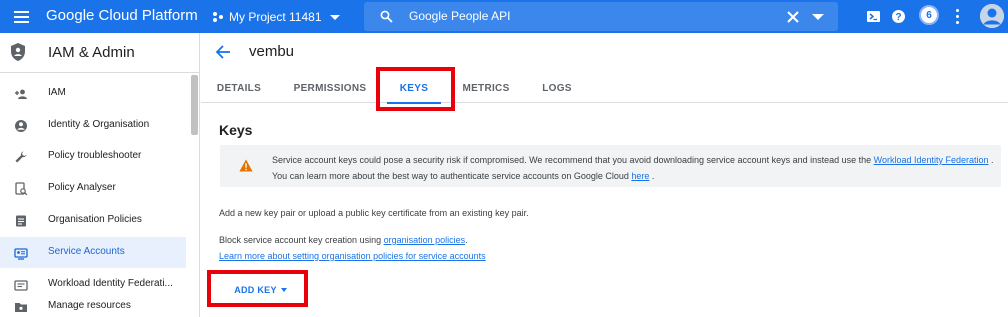 Image resolution: width=1008 pixels, height=317 pixels. What do you see at coordinates (99, 124) in the screenshot?
I see `sidebar-item-label: Identity & Organisation` at bounding box center [99, 124].